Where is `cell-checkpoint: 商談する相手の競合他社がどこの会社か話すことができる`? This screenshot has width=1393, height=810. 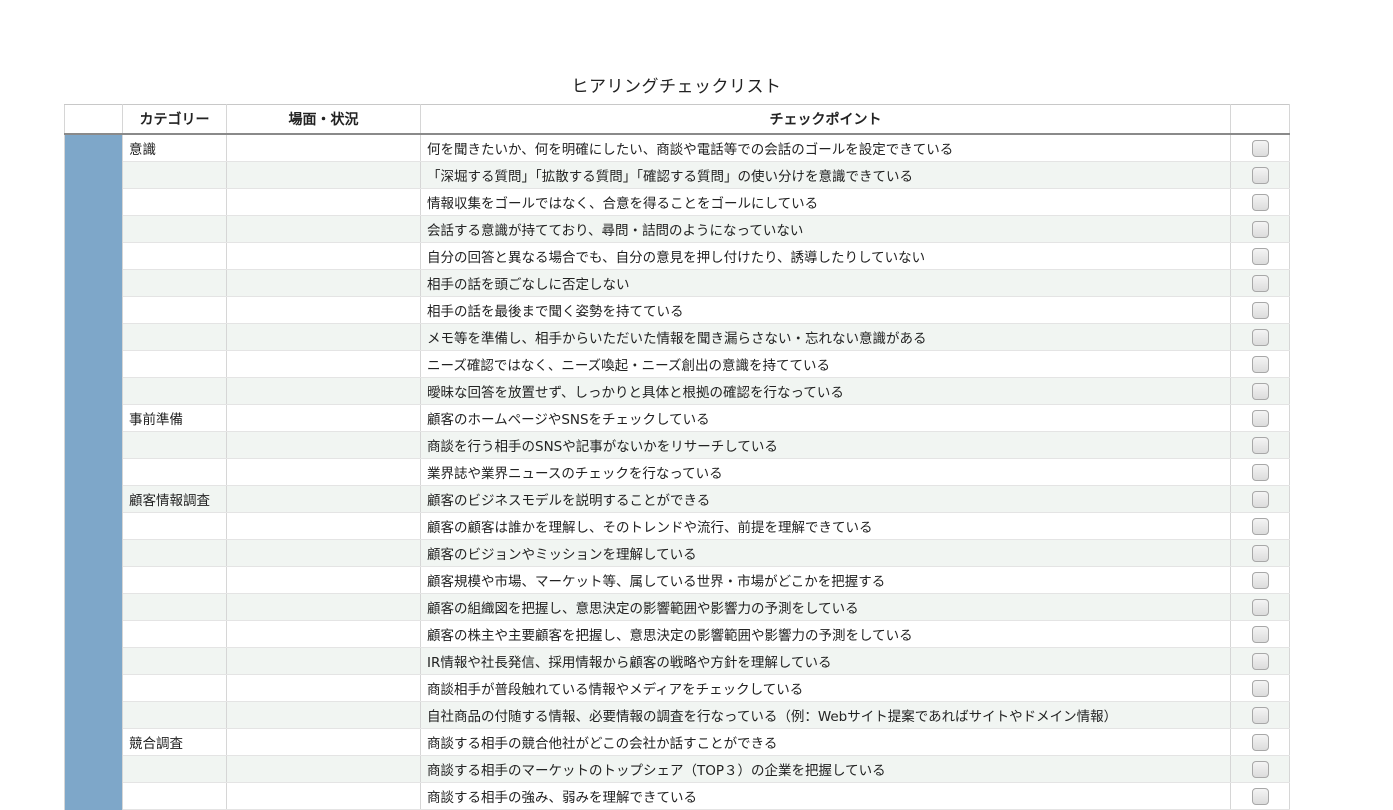 cell-checkpoint: 商談する相手の競合他社がどこの会社か話すことができる is located at coordinates (825, 742).